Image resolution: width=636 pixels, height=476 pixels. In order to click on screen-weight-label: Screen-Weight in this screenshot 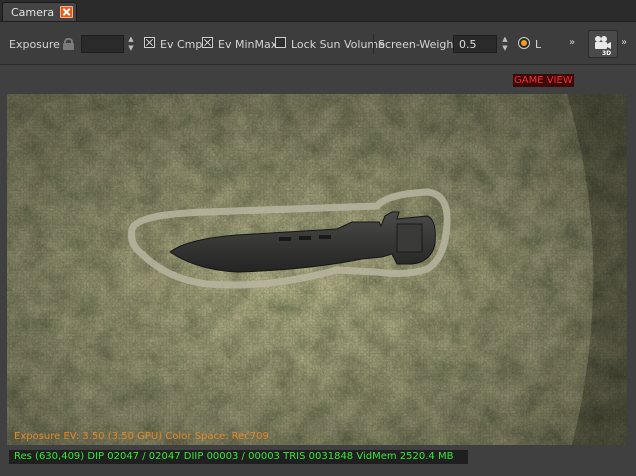, I will do `click(418, 44)`.